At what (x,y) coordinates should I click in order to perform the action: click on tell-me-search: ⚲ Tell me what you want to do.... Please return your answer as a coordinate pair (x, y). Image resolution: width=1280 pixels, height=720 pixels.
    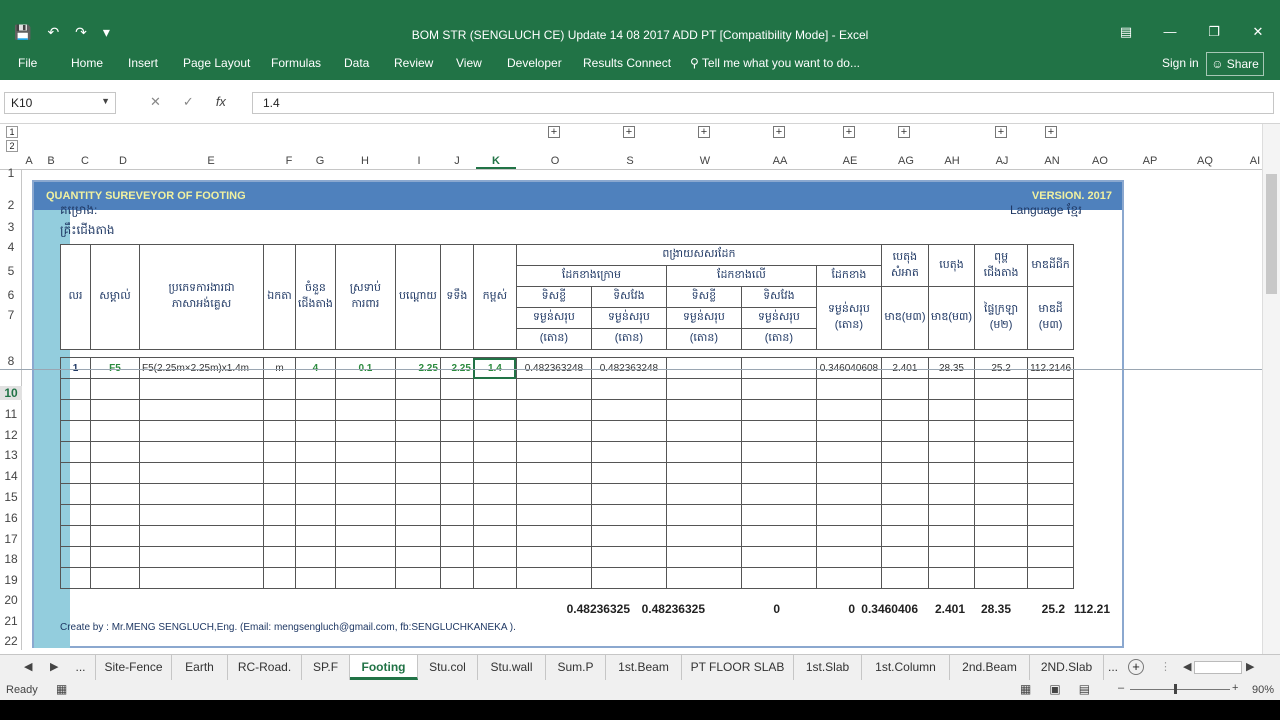
    Looking at the image, I should click on (775, 63).